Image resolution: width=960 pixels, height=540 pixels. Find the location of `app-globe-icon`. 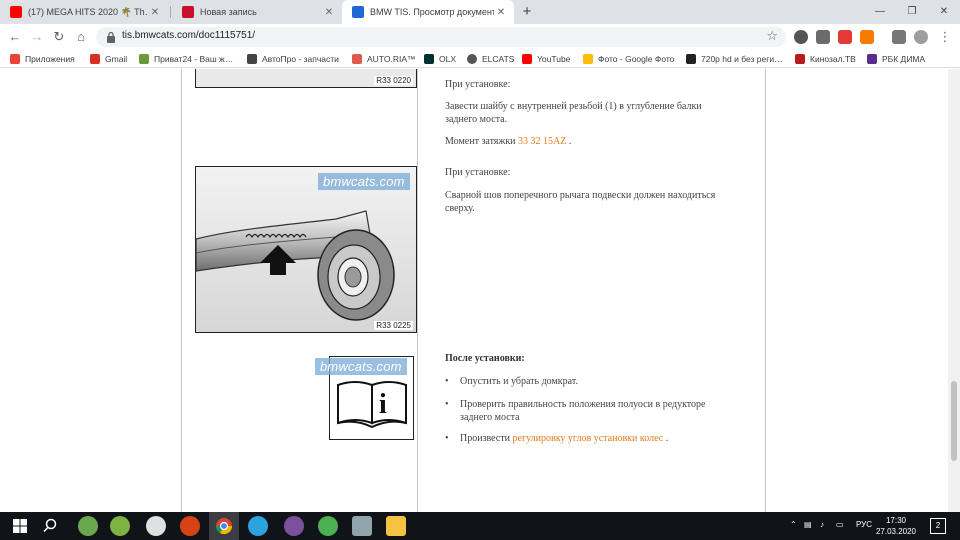

app-globe-icon is located at coordinates (328, 526).